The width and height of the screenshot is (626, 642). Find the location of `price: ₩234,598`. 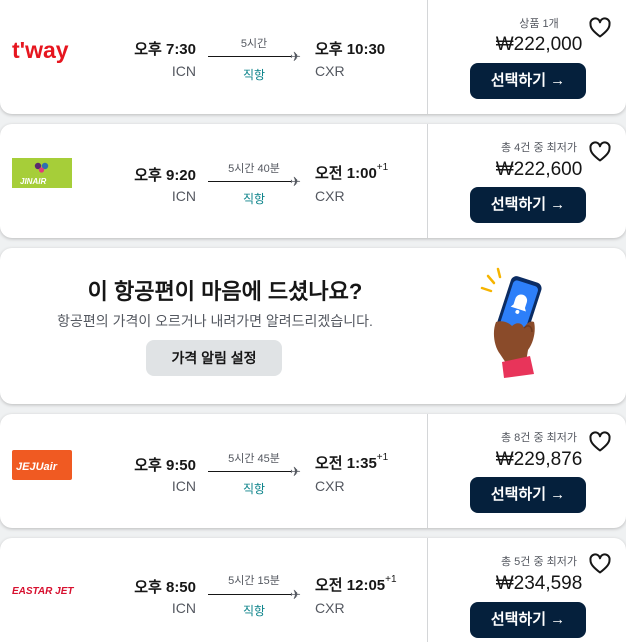

price: ₩234,598 is located at coordinates (539, 583).